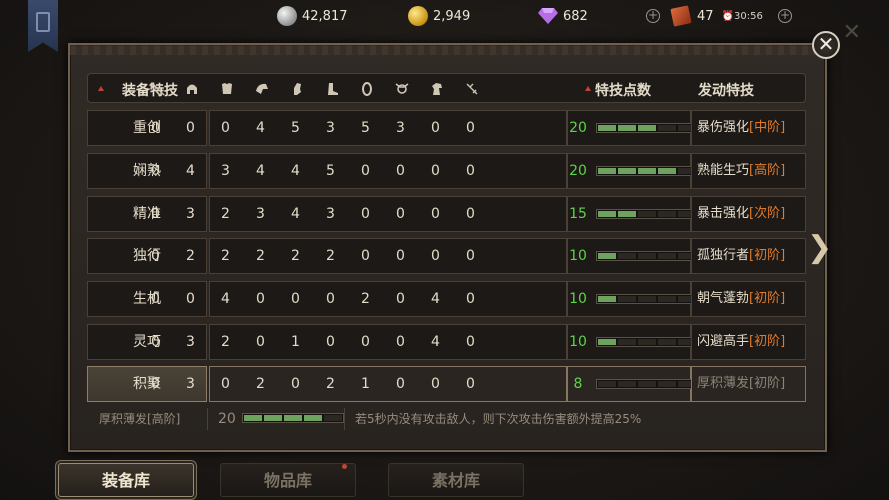 Image resolution: width=889 pixels, height=500 pixels. I want to click on skill-label: 熟能生巧[高阶], so click(741, 171).